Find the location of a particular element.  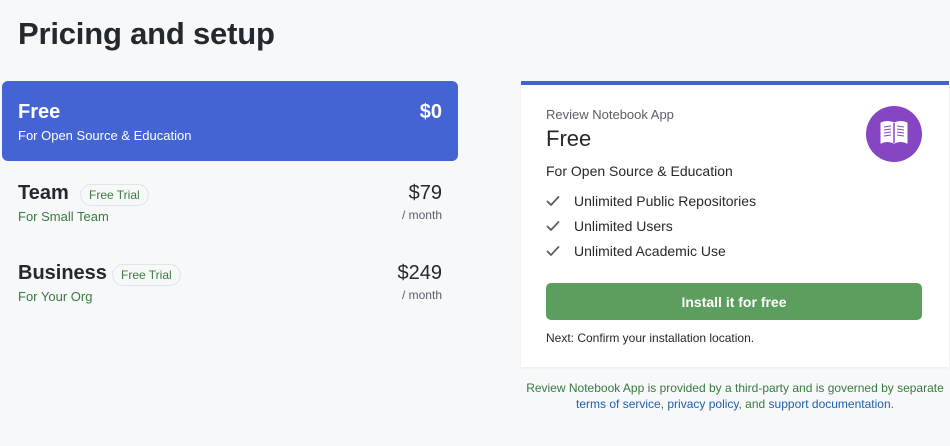

privacy-policy-link: privacy policy is located at coordinates (702, 404).